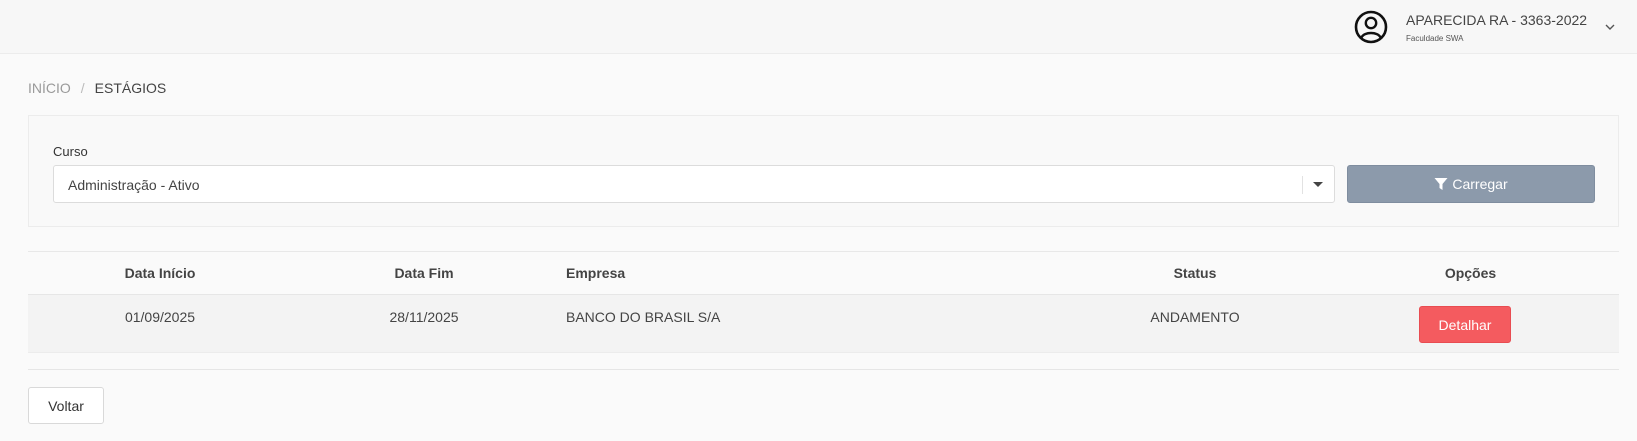 The height and width of the screenshot is (441, 1637). I want to click on breadcrumb-current: ESTÁGIOS, so click(130, 88).